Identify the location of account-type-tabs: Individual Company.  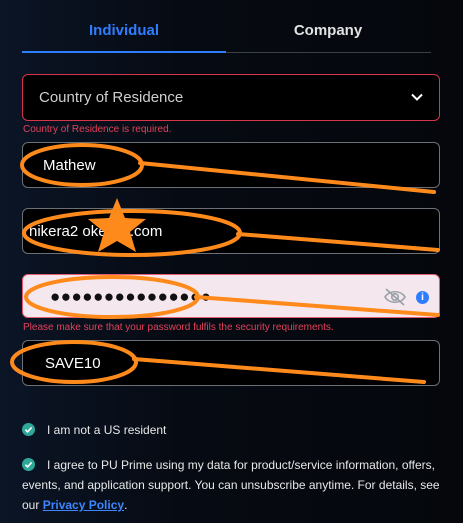
(226, 31).